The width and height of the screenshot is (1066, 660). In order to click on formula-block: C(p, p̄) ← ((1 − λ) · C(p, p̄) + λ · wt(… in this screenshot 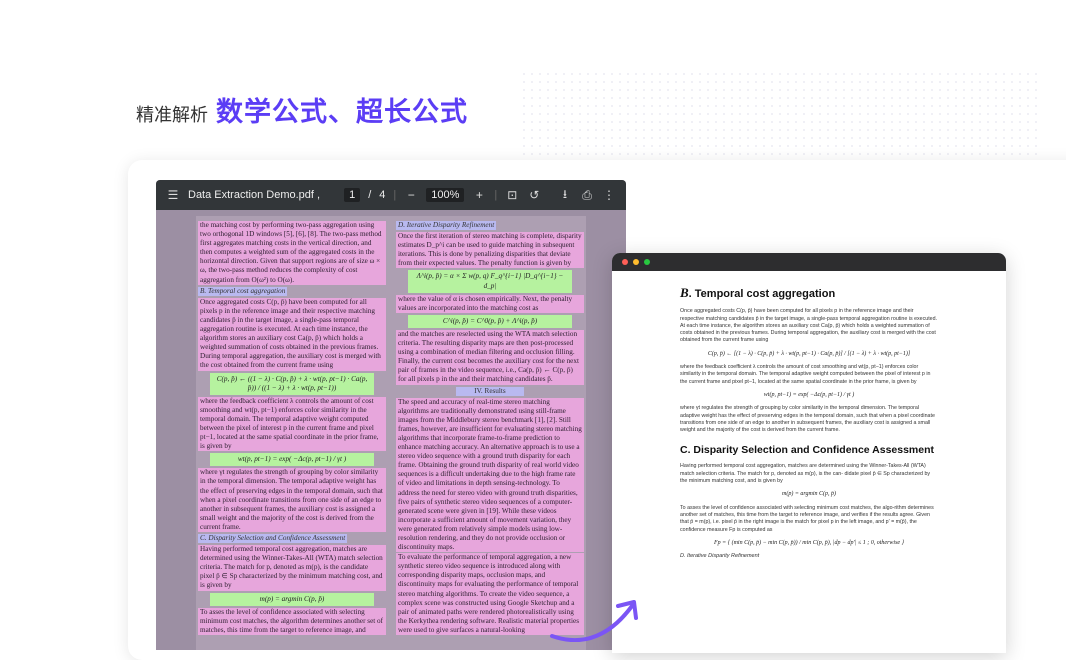, I will do `click(292, 383)`.